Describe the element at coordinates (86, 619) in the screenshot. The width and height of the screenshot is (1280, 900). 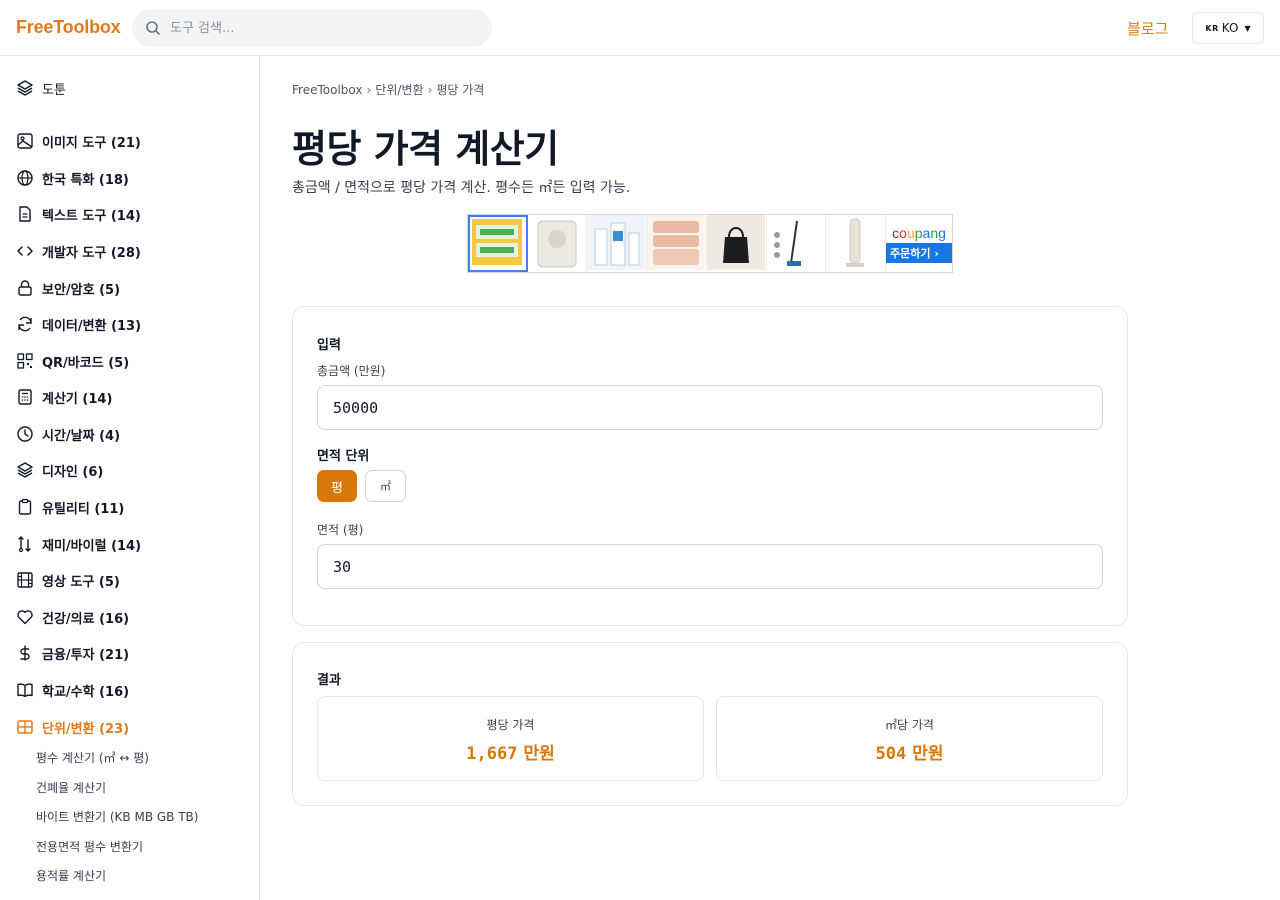
I see `sidebar-item-label: 건강/의료 (16)` at that location.